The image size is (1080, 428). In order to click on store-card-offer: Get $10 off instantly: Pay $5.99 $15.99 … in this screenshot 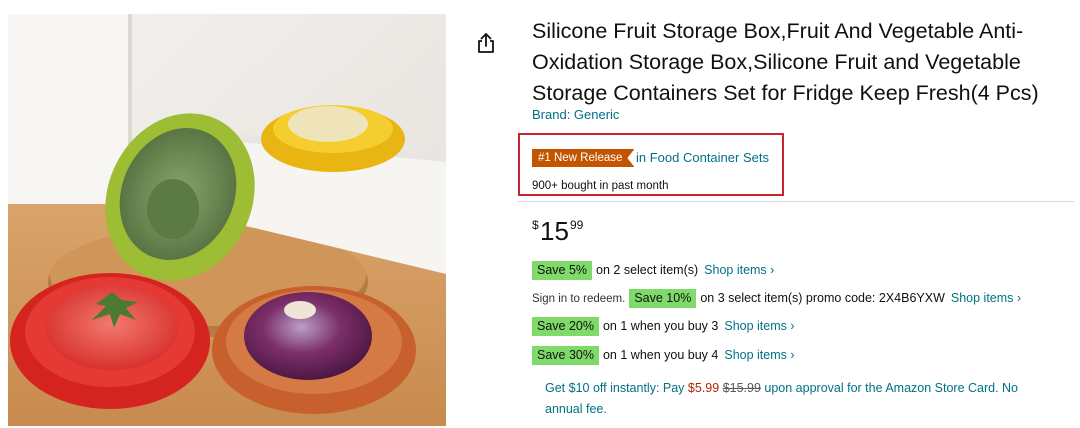, I will do `click(795, 399)`.